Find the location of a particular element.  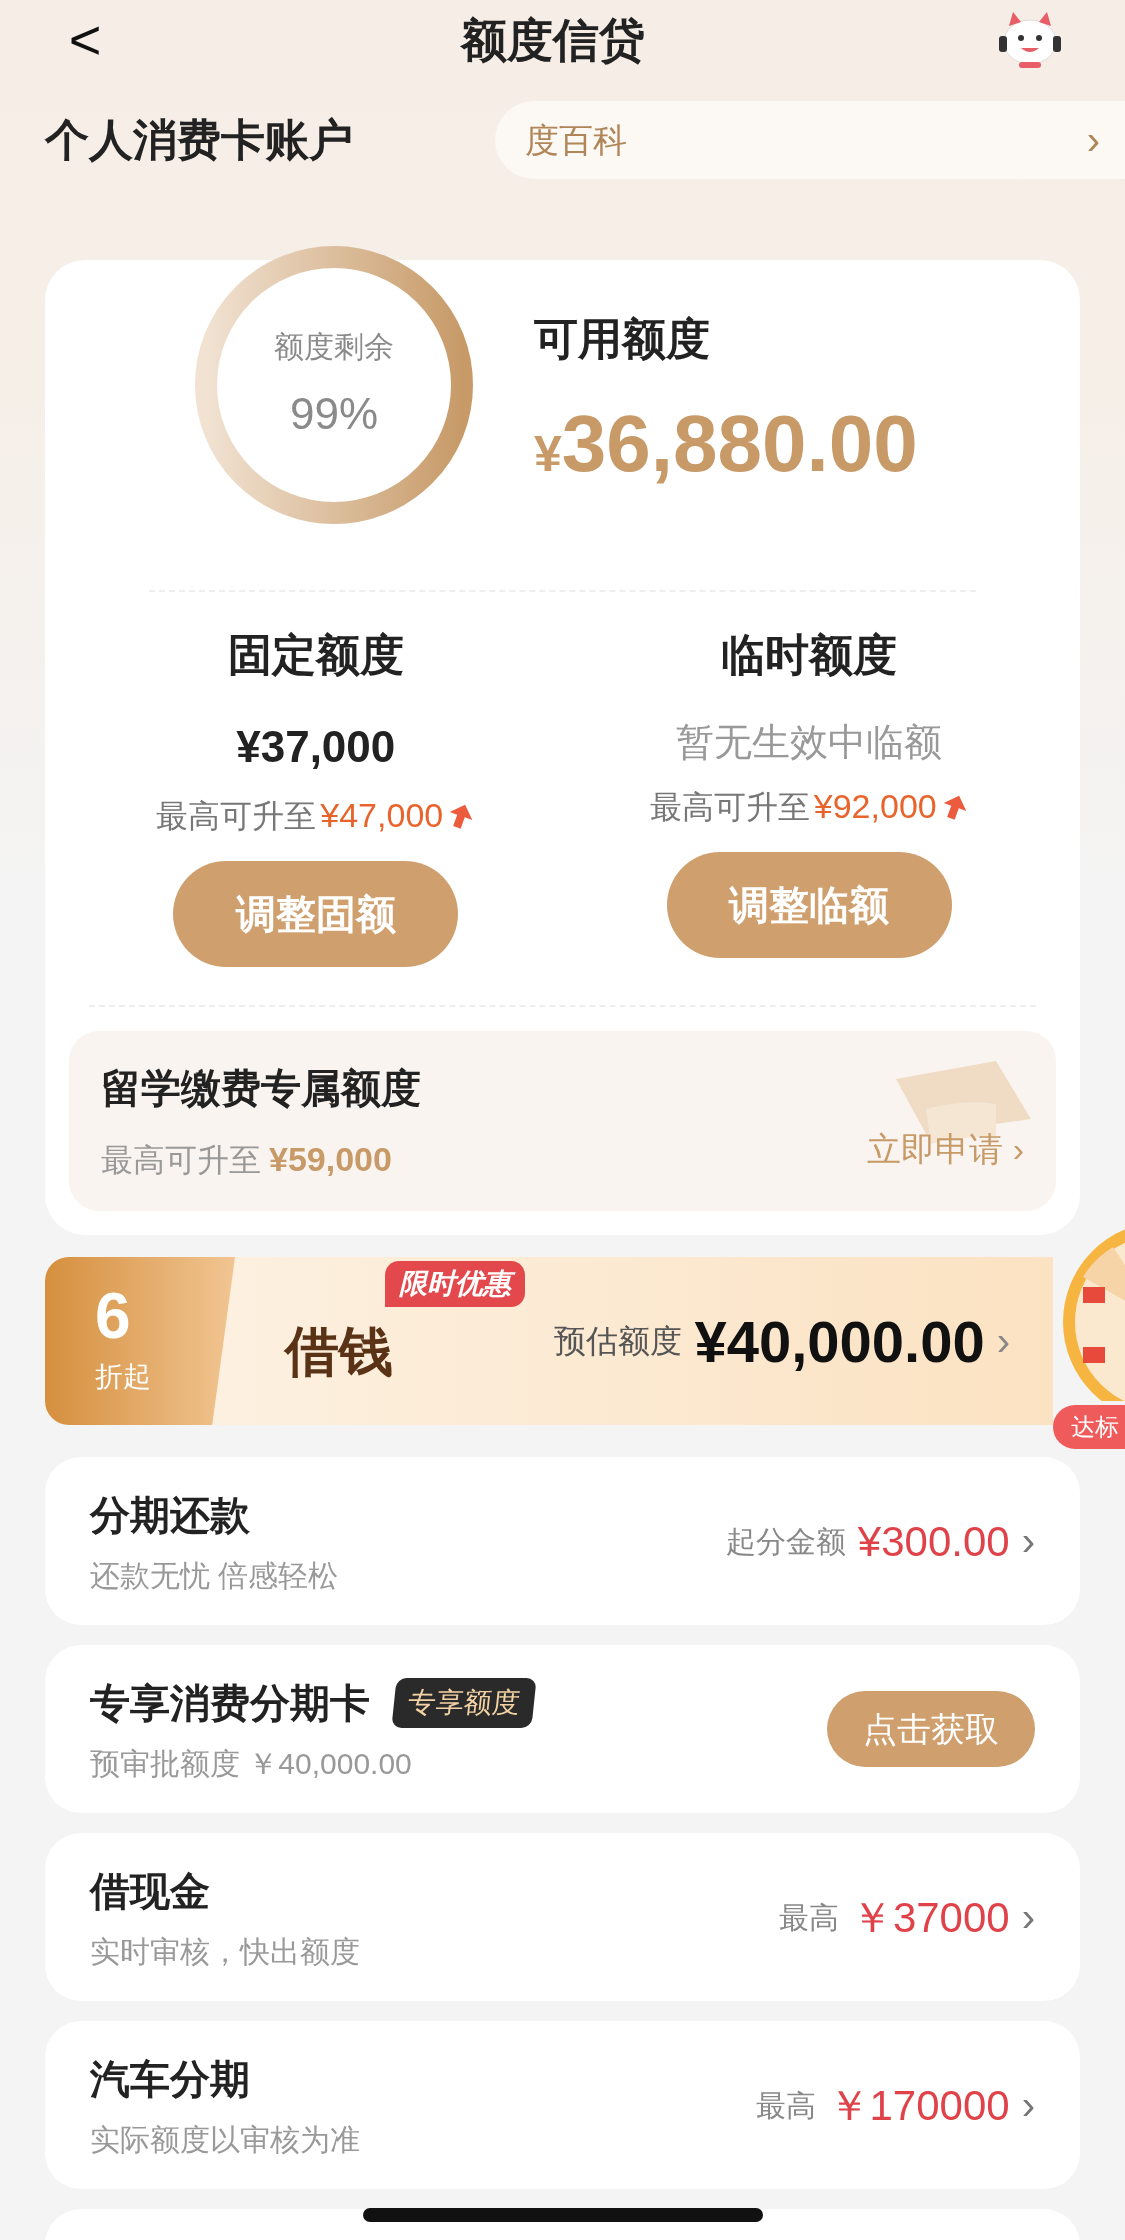

available-label: 可用额度 is located at coordinates (622, 339).